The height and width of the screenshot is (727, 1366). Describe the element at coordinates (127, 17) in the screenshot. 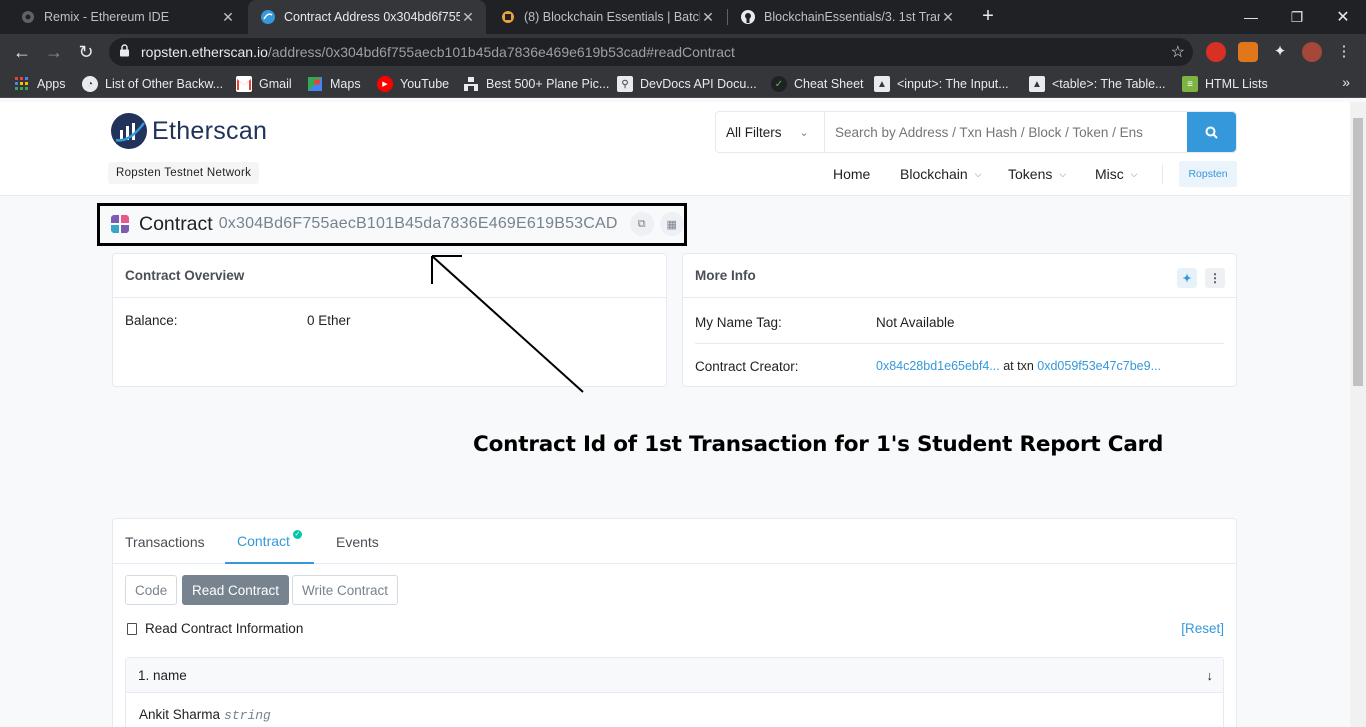

I see `browser-tab-remix: Remix - Ethereum IDE ✕` at that location.